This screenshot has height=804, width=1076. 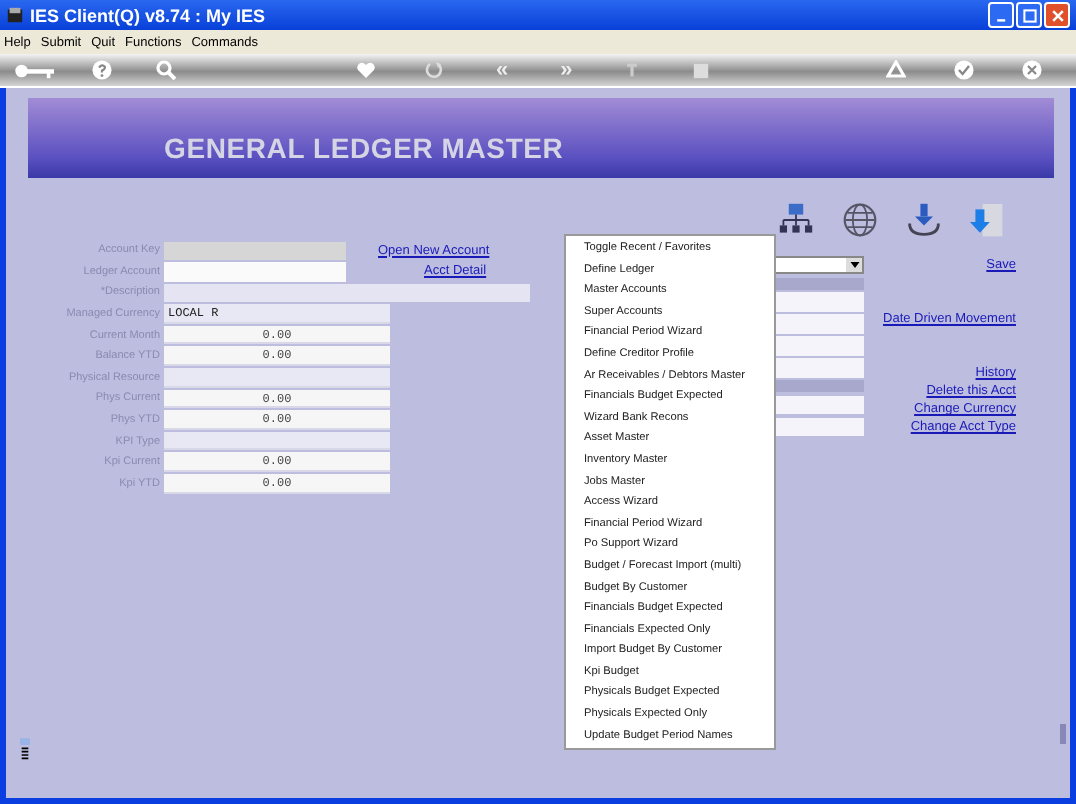 I want to click on close-button, so click(x=1057, y=15).